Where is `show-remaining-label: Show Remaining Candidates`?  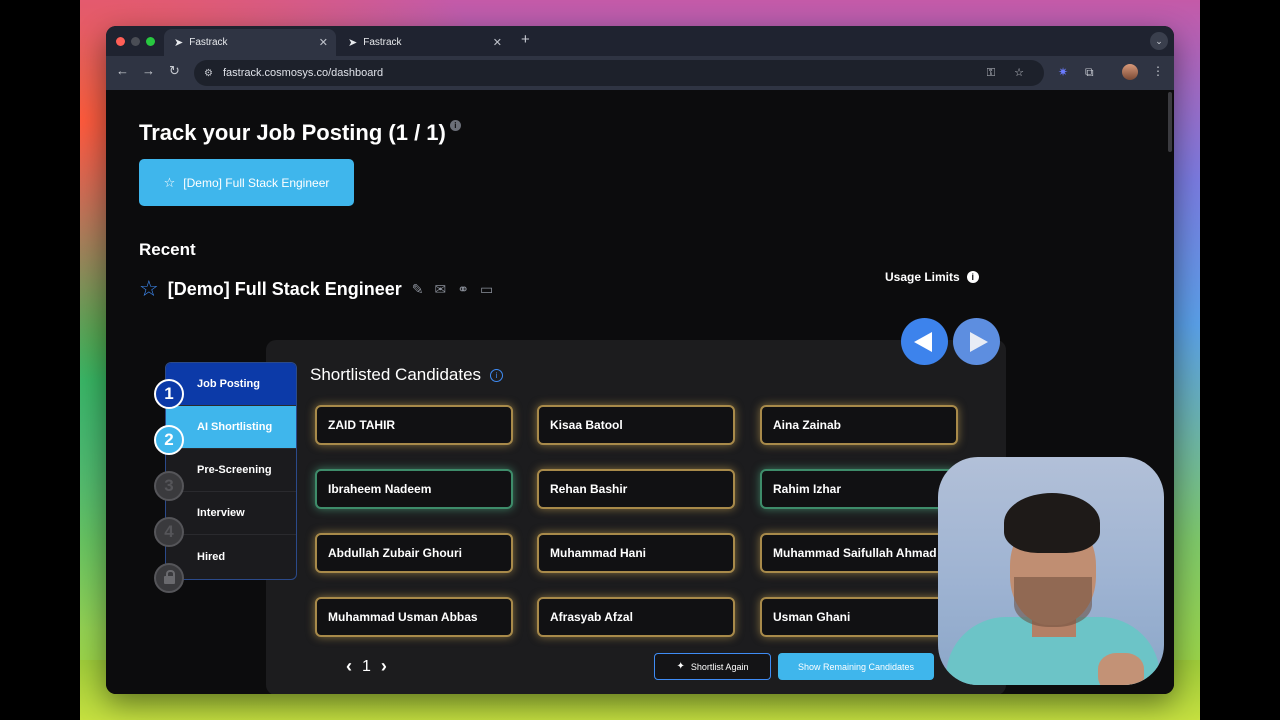 show-remaining-label: Show Remaining Candidates is located at coordinates (856, 666).